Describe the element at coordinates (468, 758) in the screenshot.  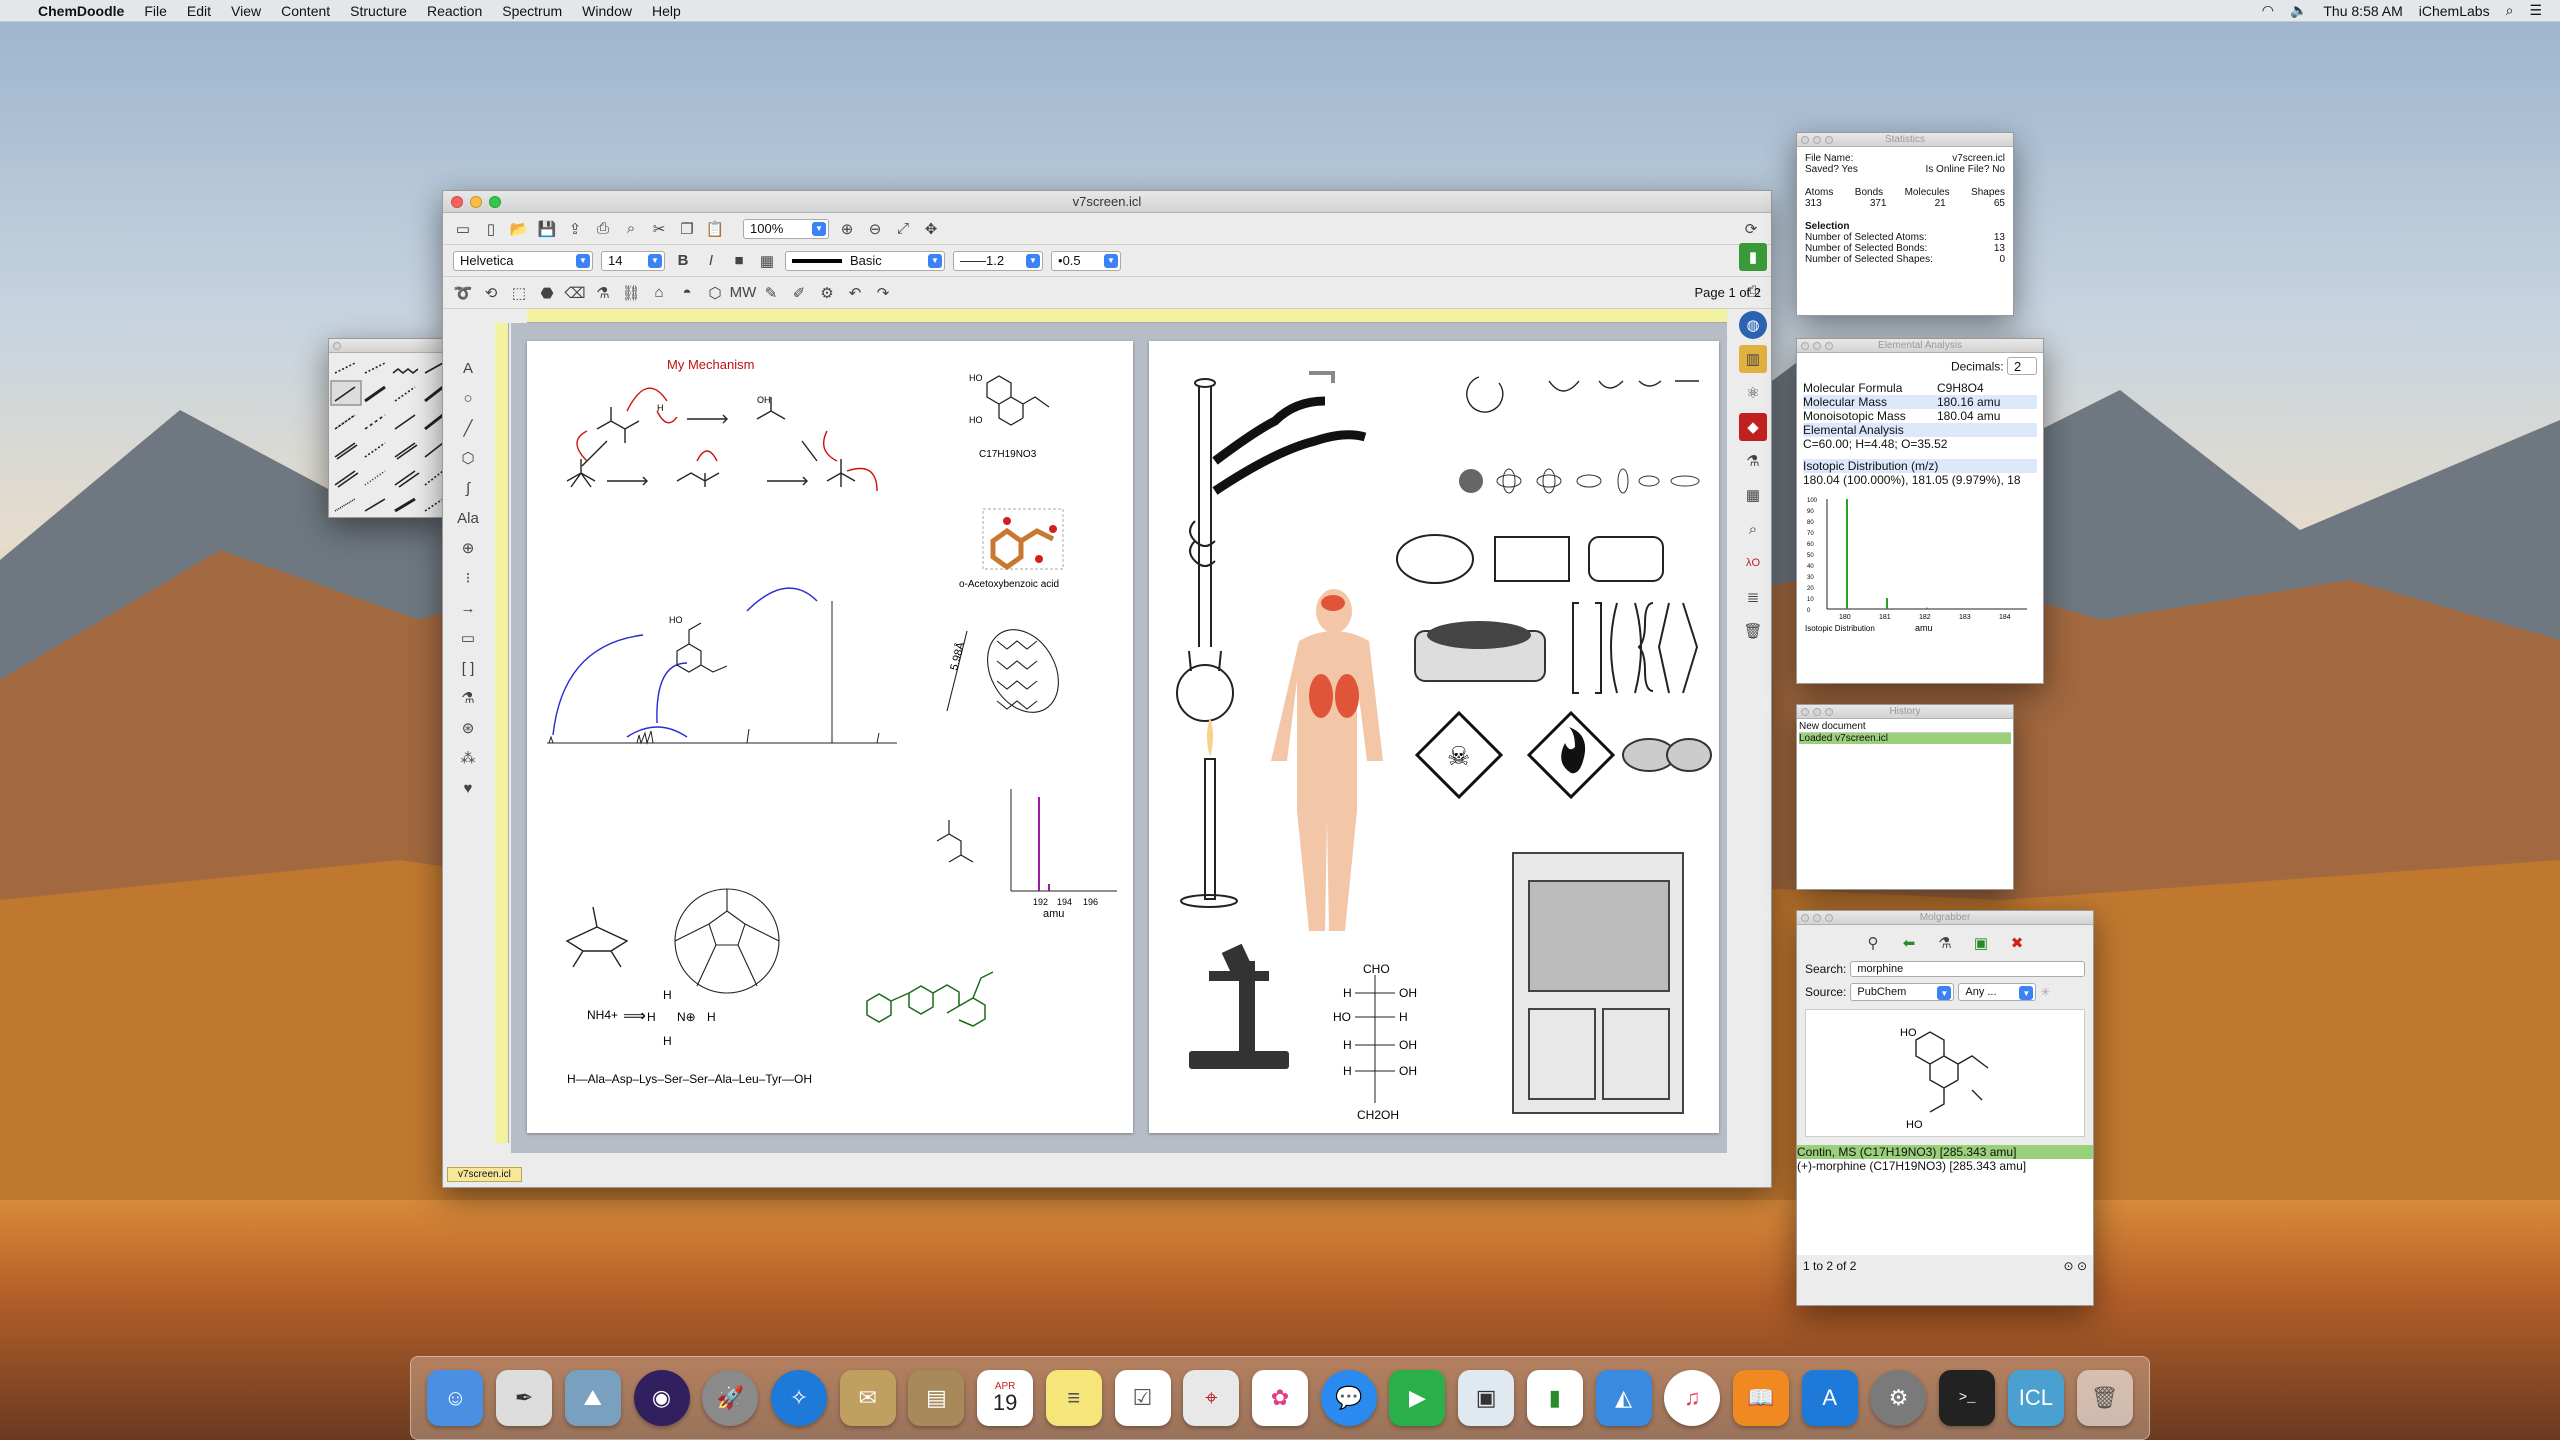
I see `query-icon: ⁂` at that location.